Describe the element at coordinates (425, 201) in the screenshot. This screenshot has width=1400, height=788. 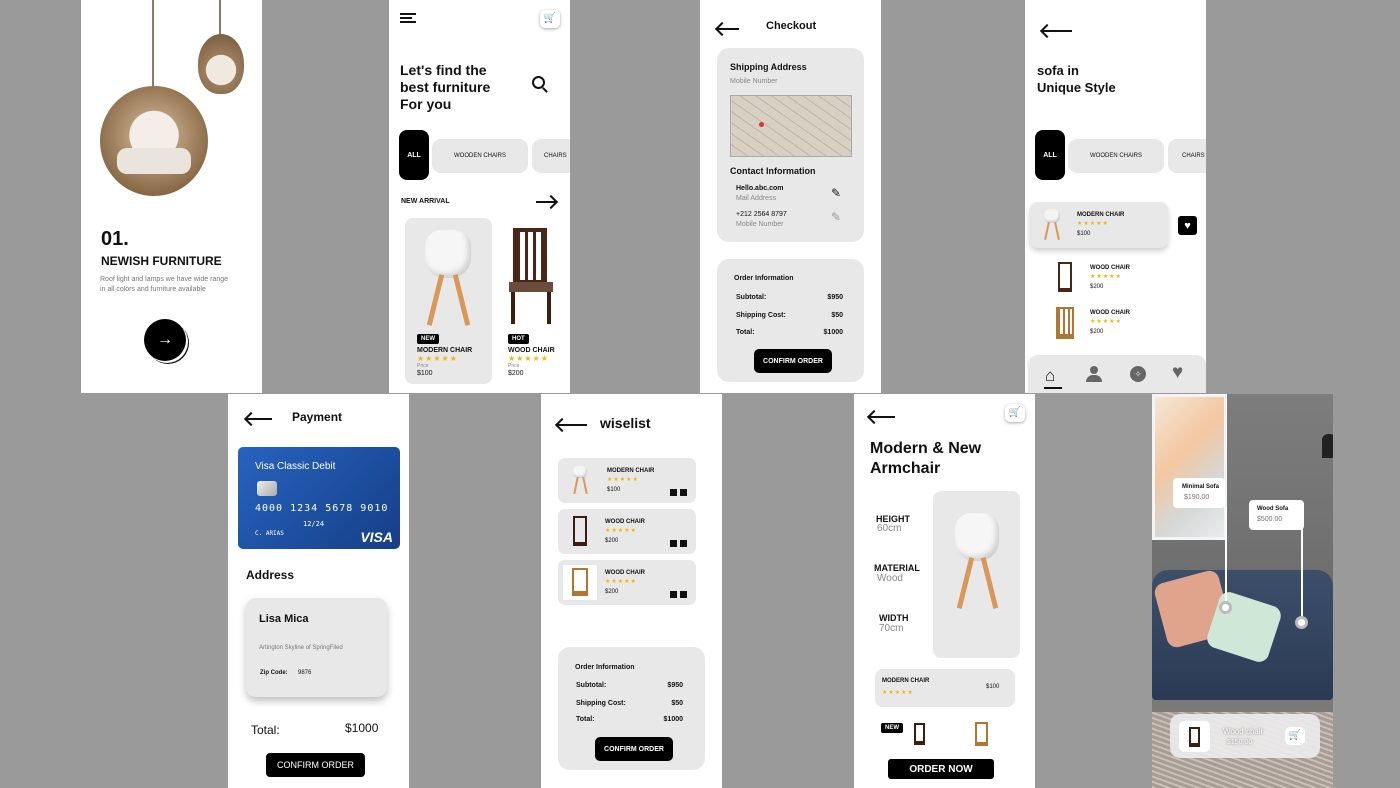
I see `section-new-arrival: NEW ARRIVAL` at that location.